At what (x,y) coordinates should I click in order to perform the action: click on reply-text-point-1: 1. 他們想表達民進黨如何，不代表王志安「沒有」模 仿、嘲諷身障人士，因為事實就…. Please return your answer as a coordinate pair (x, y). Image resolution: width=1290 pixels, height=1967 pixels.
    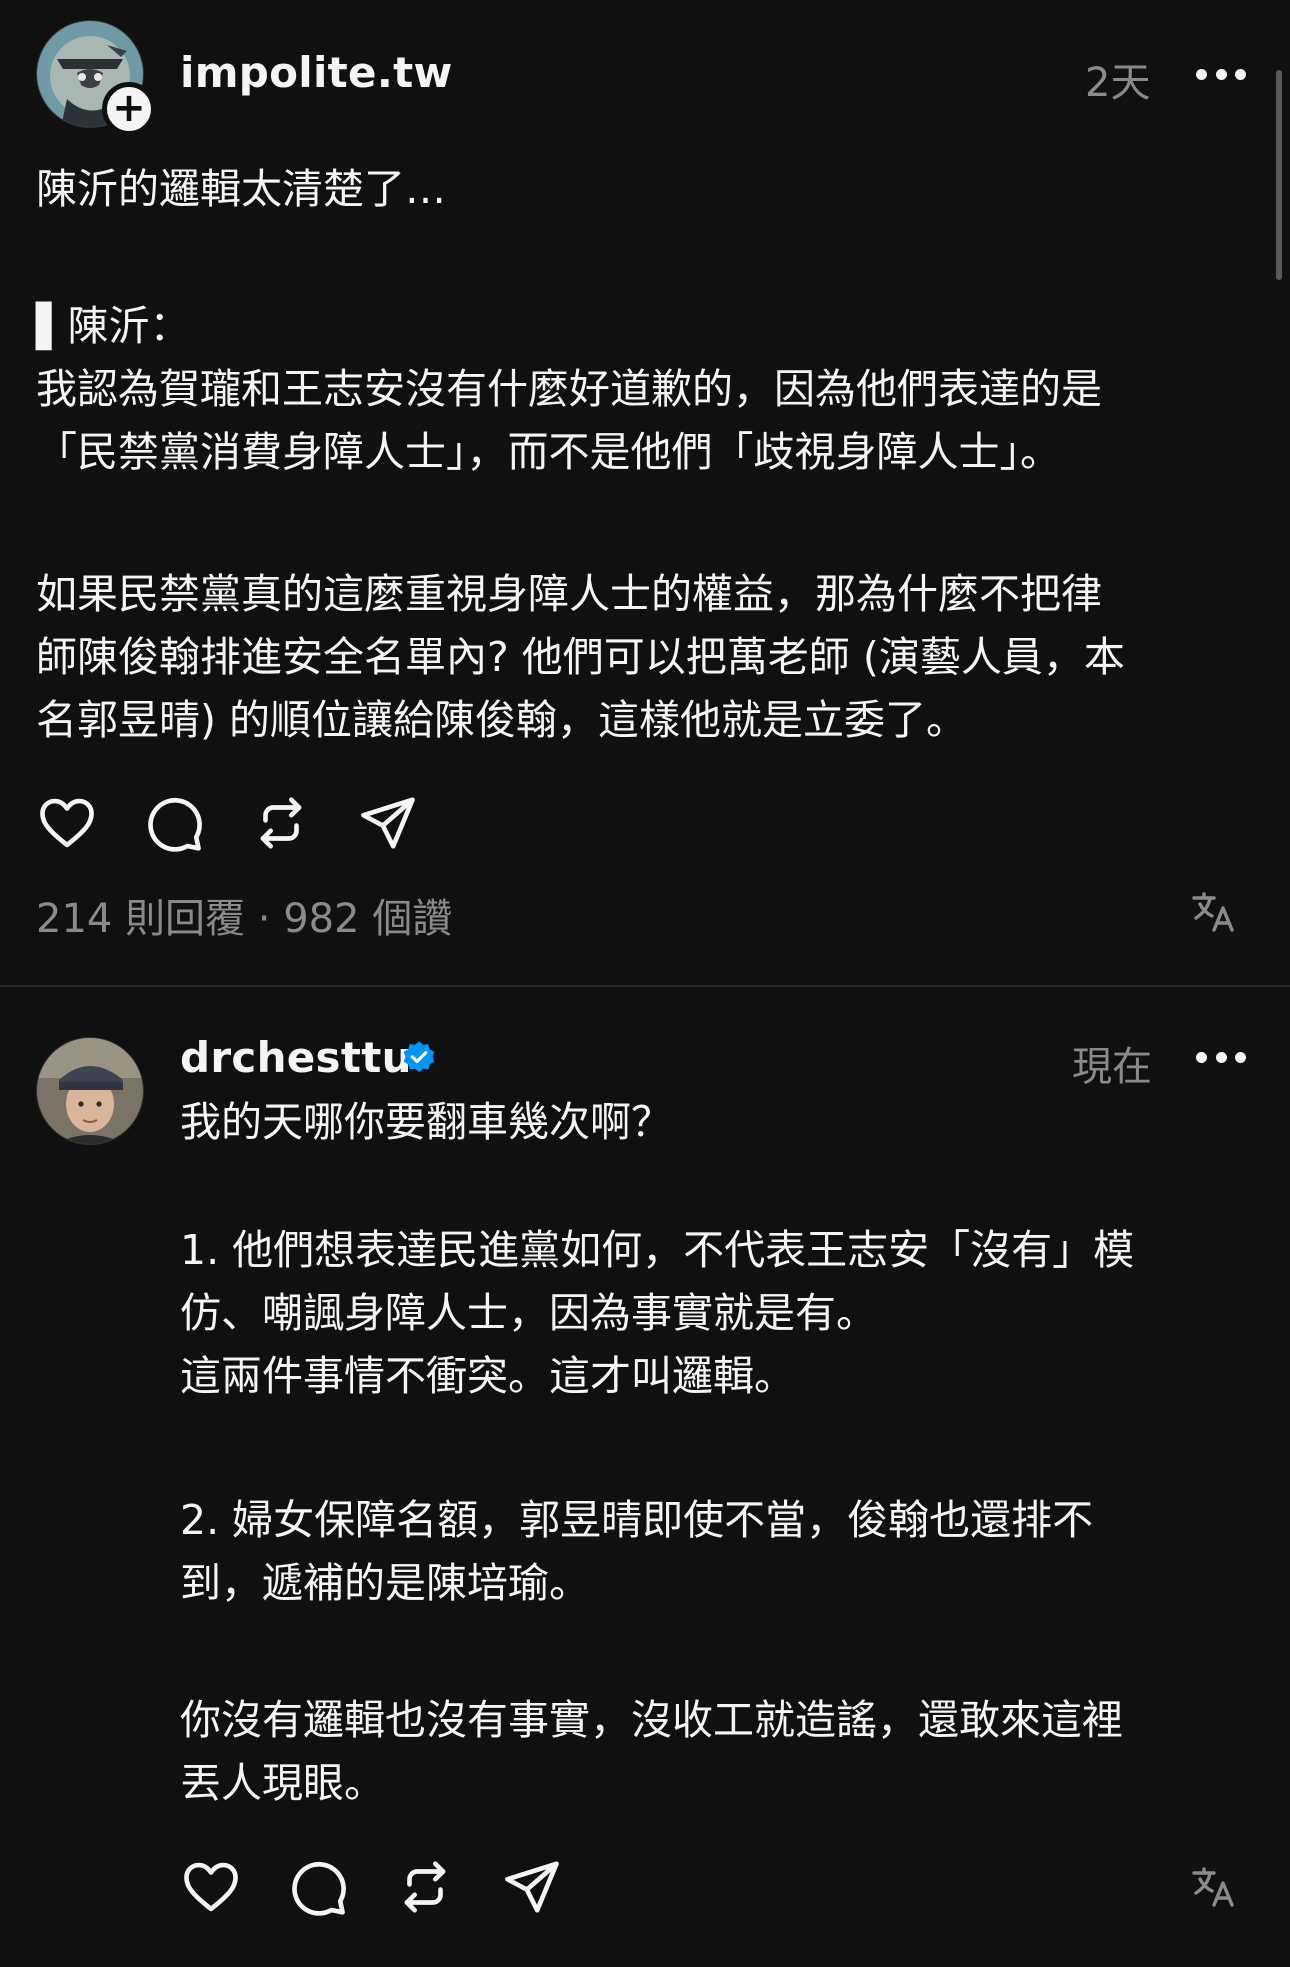
    Looking at the image, I should click on (657, 1313).